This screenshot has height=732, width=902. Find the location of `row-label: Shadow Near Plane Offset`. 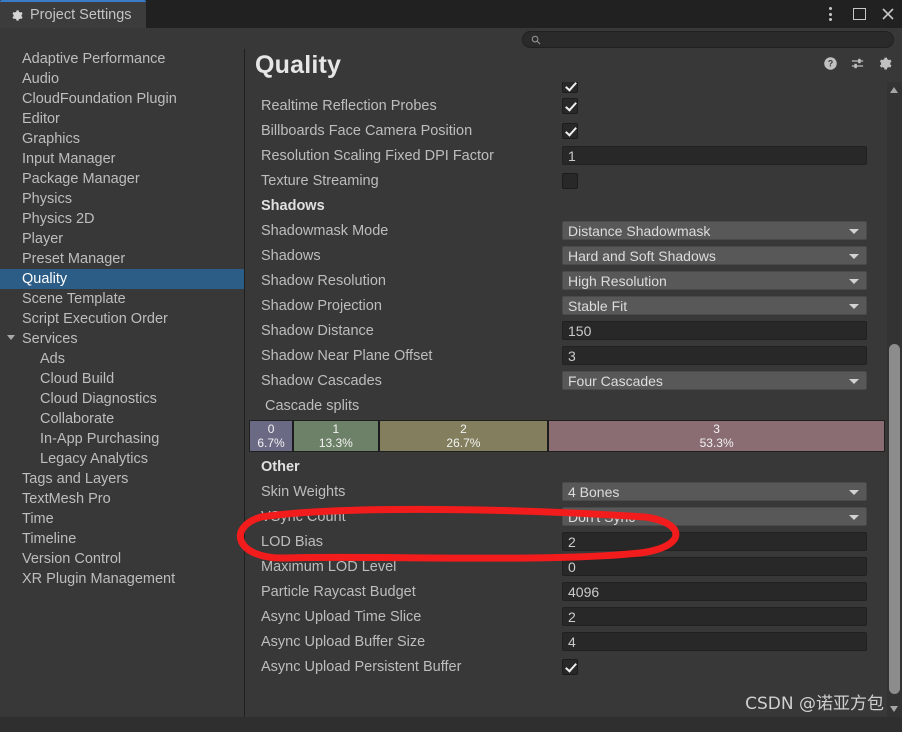

row-label: Shadow Near Plane Offset is located at coordinates (347, 355).